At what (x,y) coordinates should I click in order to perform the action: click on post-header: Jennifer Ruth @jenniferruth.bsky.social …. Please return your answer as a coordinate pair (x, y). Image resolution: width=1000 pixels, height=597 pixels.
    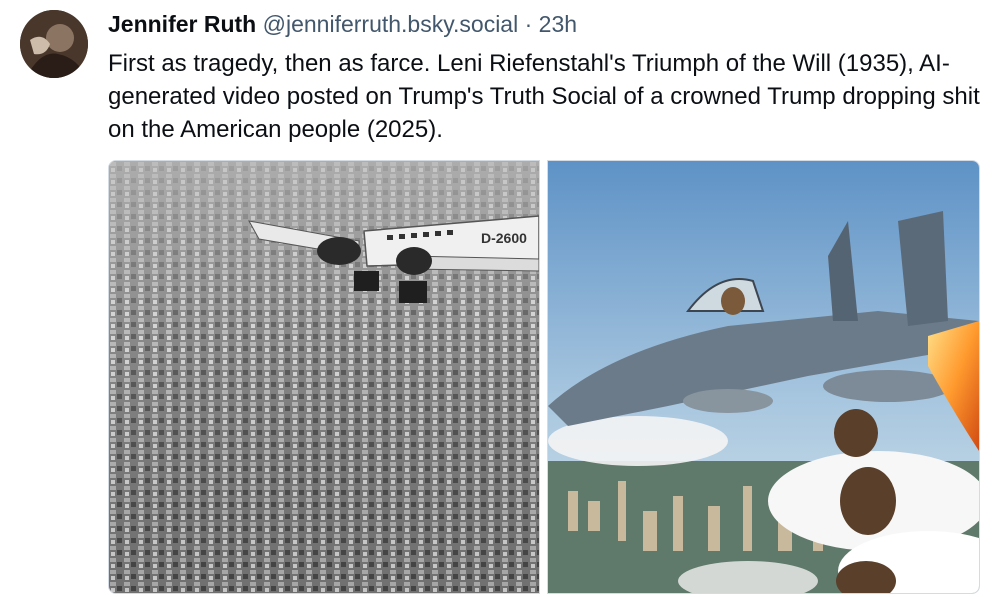
    Looking at the image, I should click on (342, 24).